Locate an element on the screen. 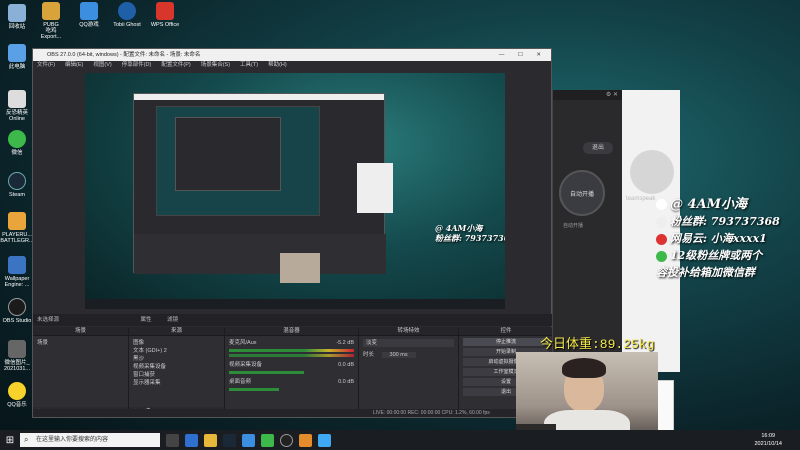  teamspeak-logo: teamspeak is located at coordinates (641, 199).